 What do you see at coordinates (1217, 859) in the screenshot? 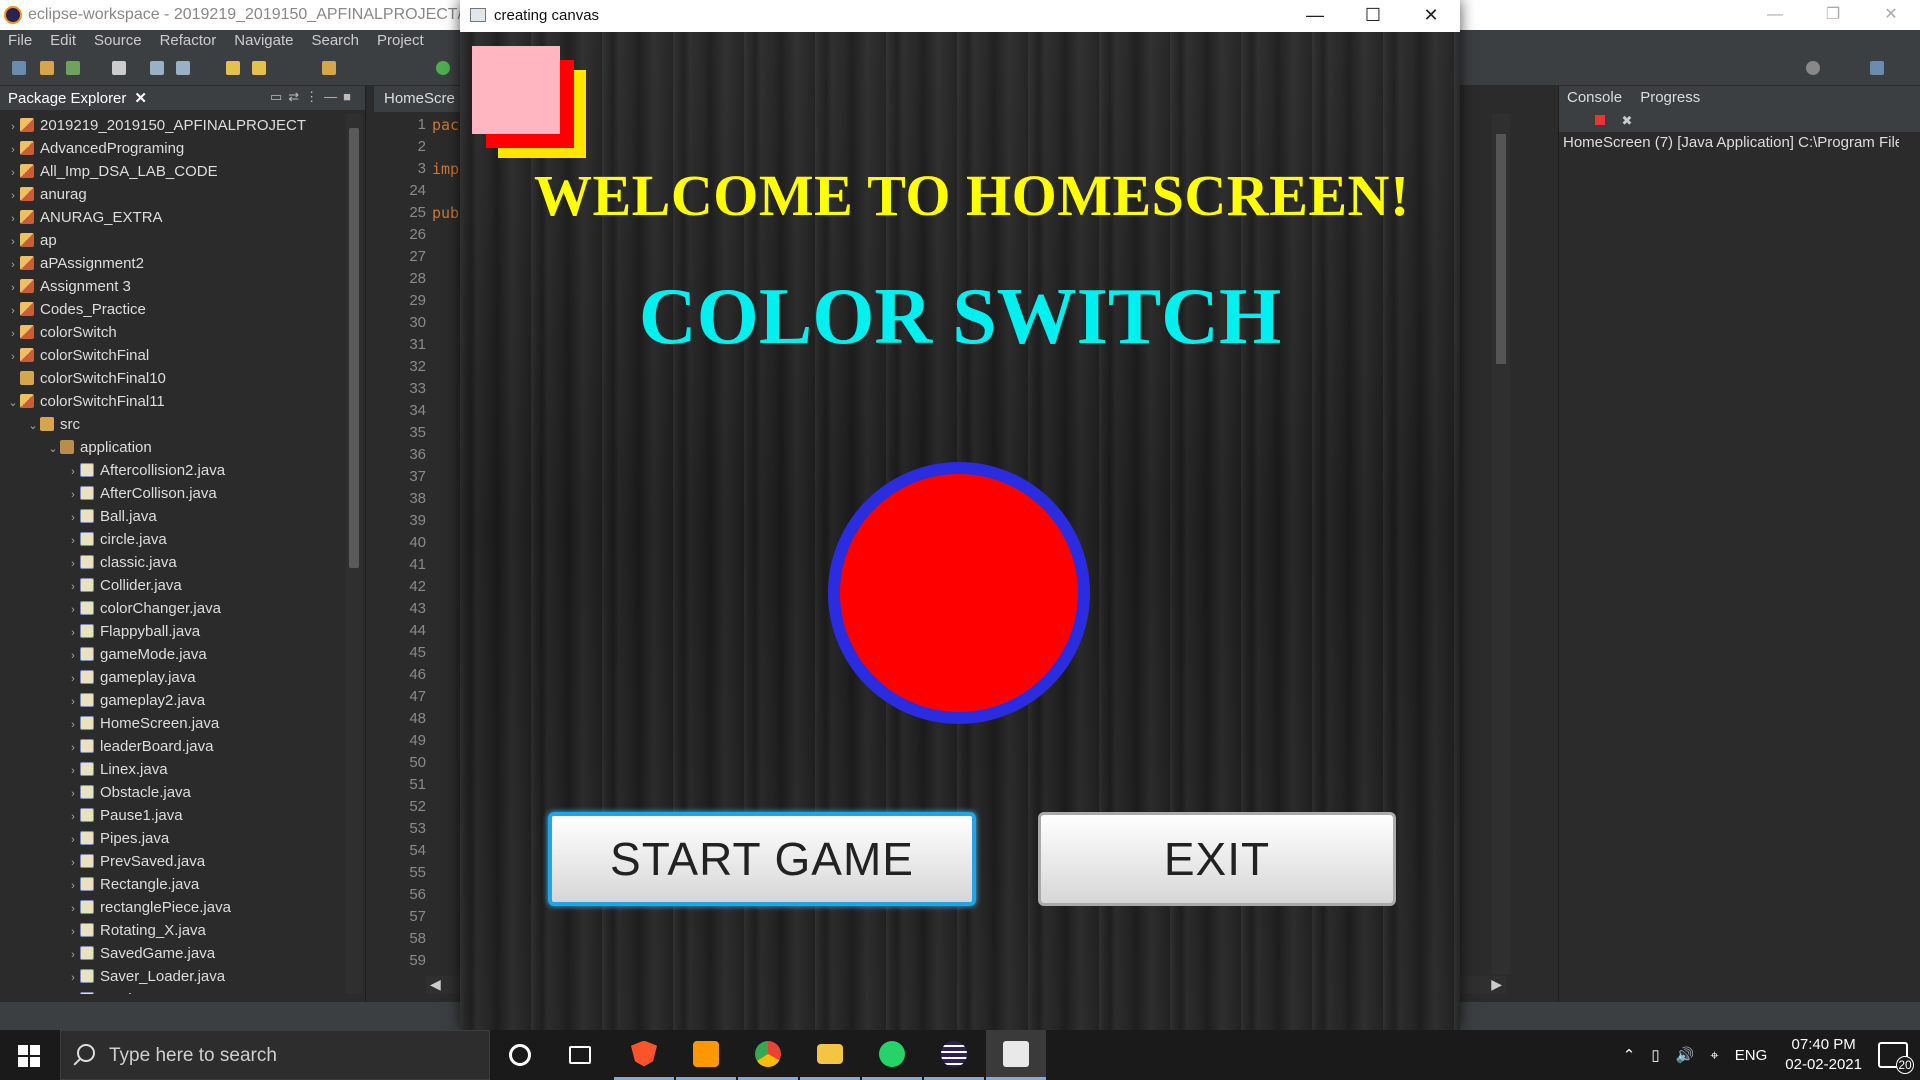
I see `exit-button: EXIT` at bounding box center [1217, 859].